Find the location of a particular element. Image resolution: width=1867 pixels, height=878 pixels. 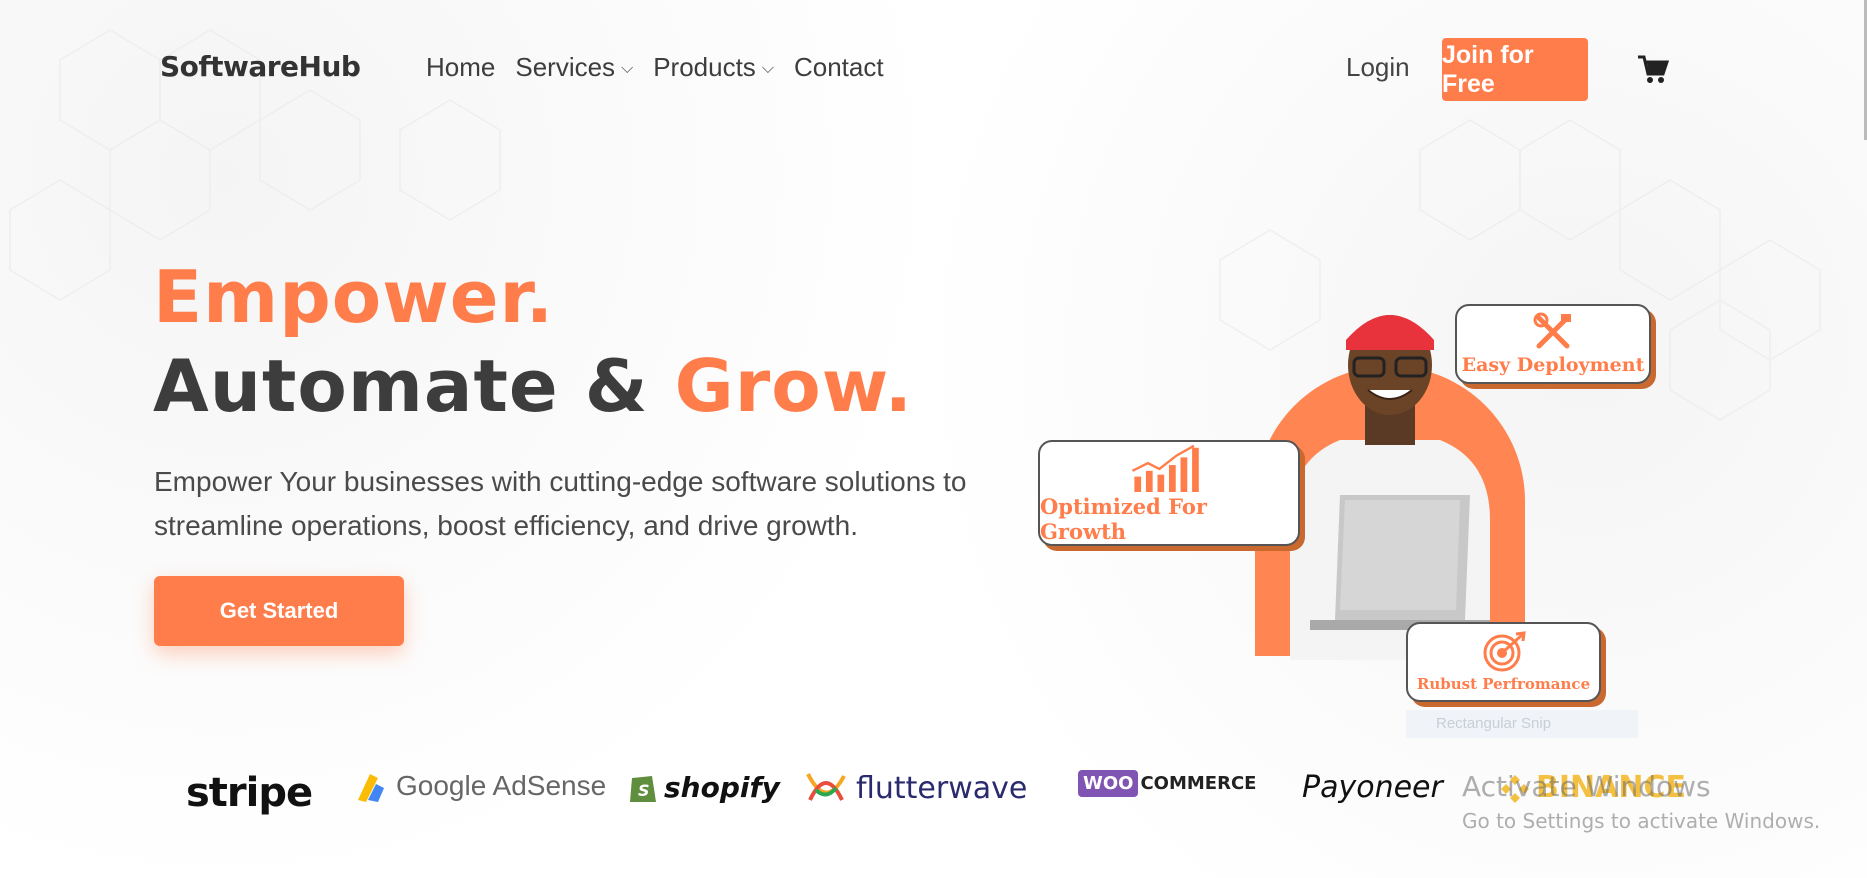

hero-title-line1: Empower. is located at coordinates (354, 297).